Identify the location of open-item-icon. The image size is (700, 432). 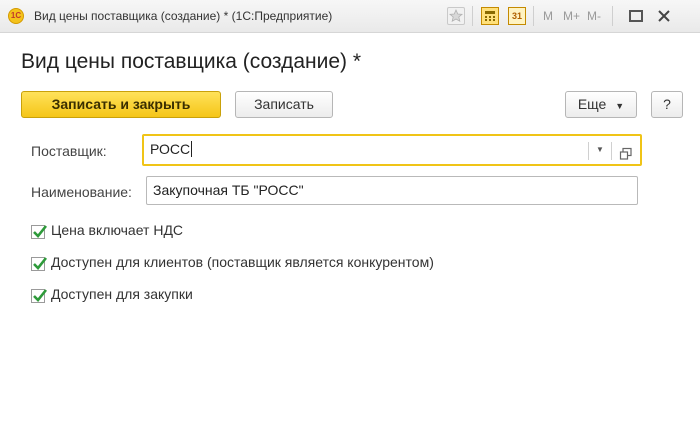
(626, 151).